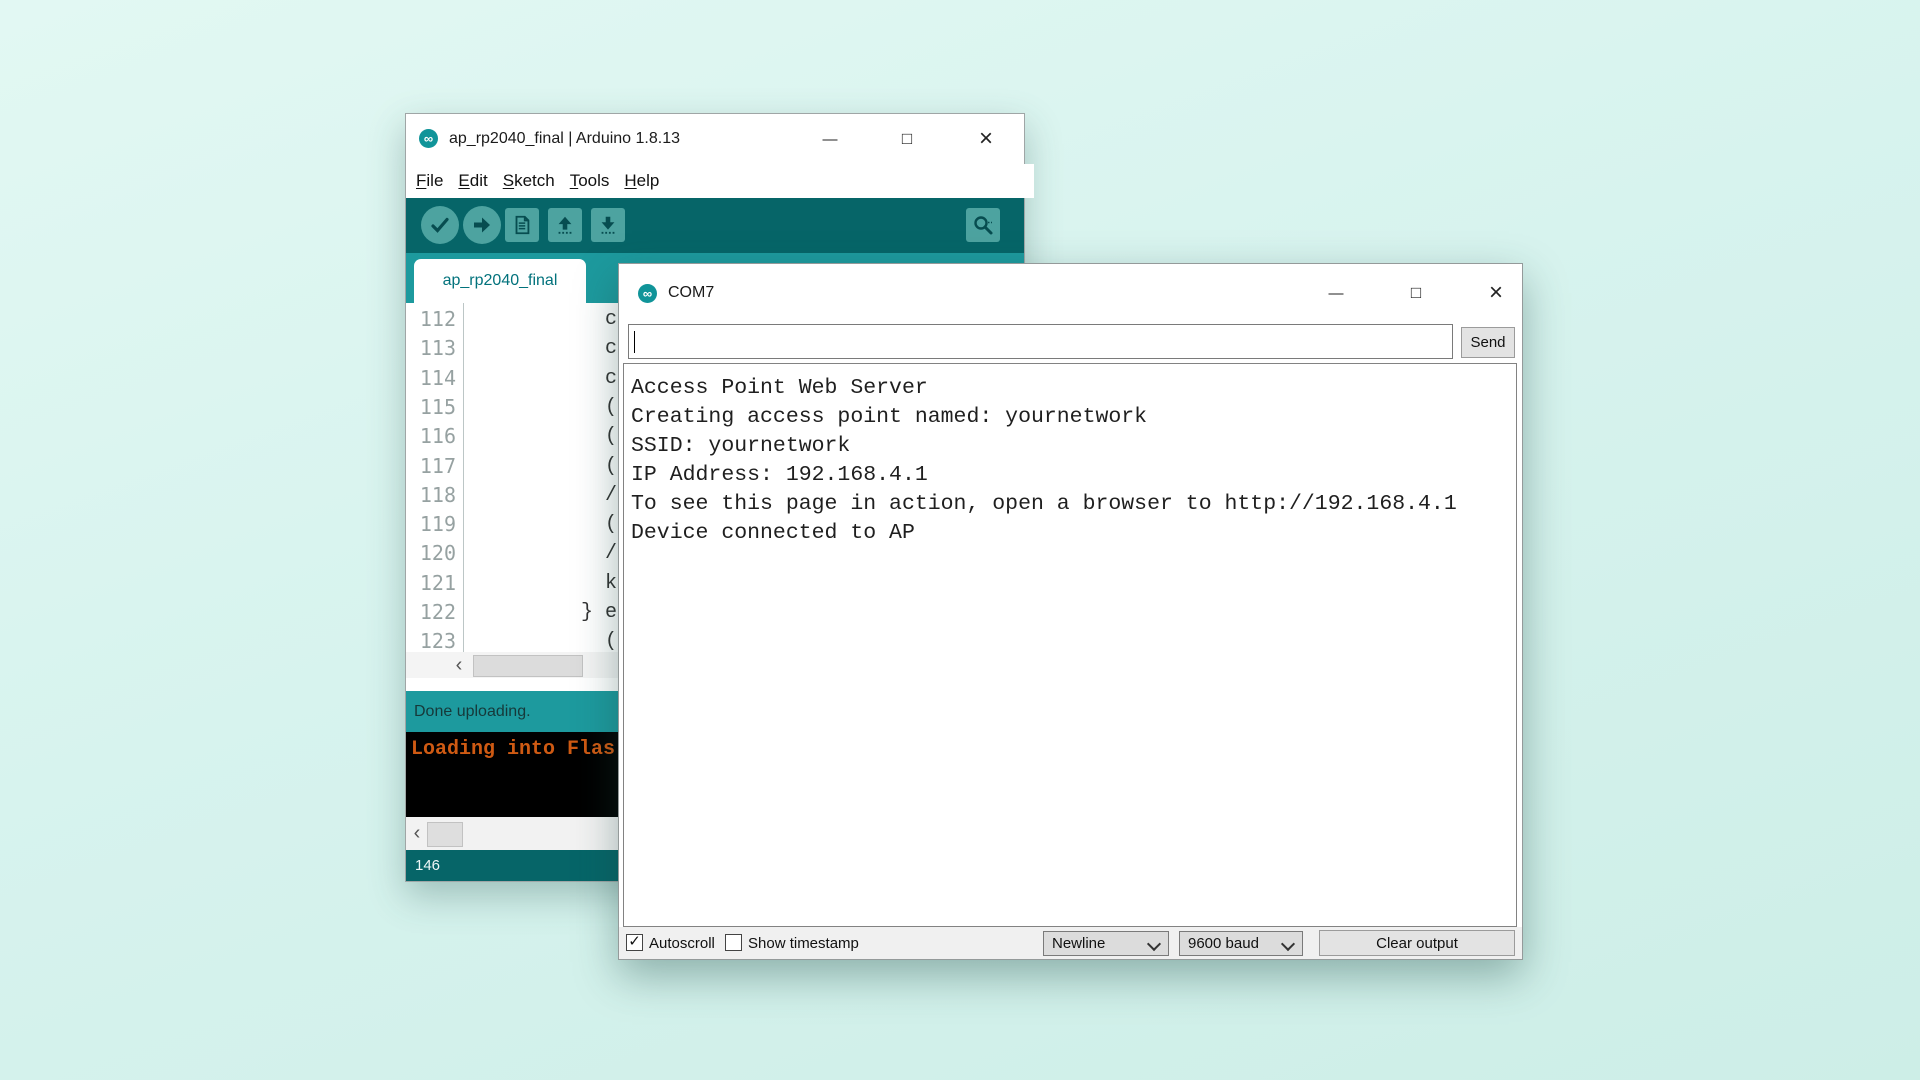 This screenshot has height=1080, width=1920. Describe the element at coordinates (437, 319) in the screenshot. I see `line-number: 112` at that location.